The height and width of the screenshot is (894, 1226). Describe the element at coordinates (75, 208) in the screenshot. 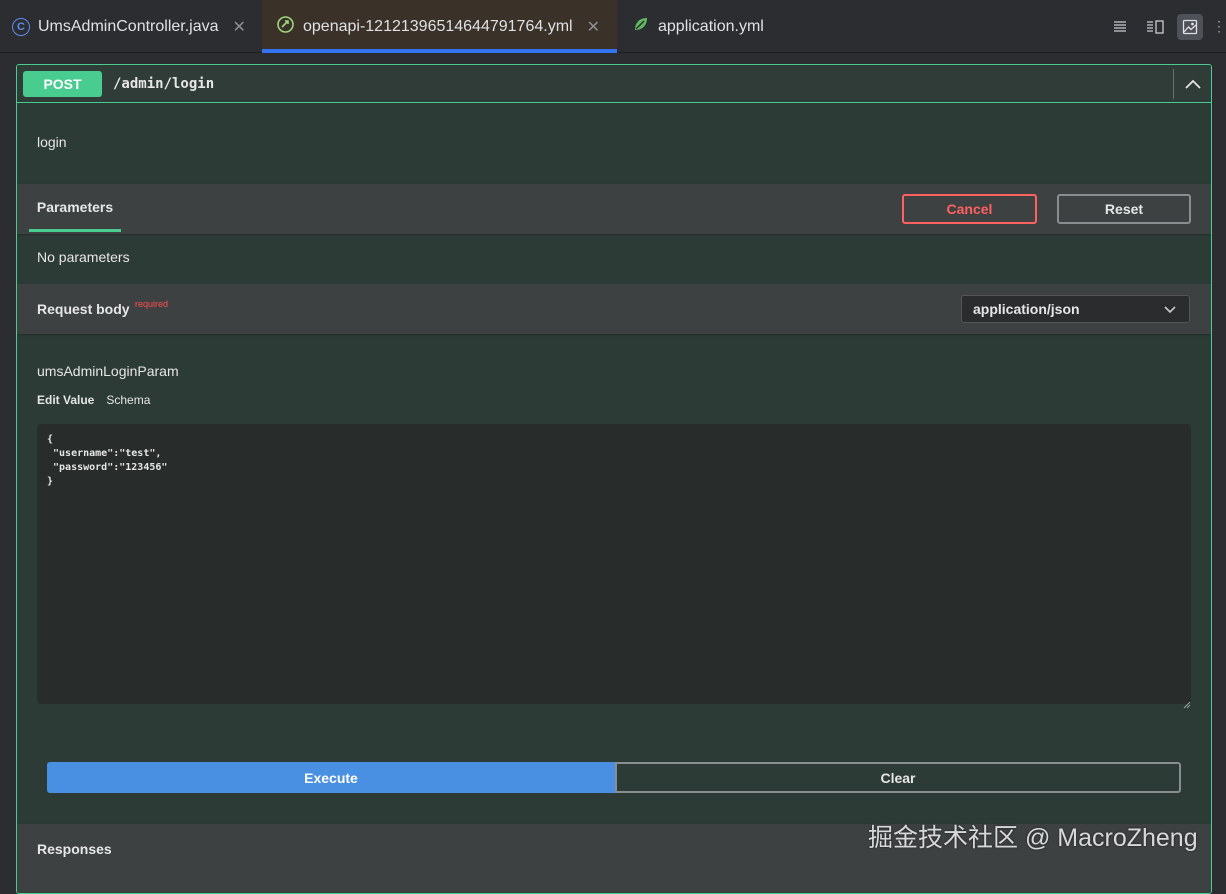

I see `tab-parameters: Parameters` at that location.